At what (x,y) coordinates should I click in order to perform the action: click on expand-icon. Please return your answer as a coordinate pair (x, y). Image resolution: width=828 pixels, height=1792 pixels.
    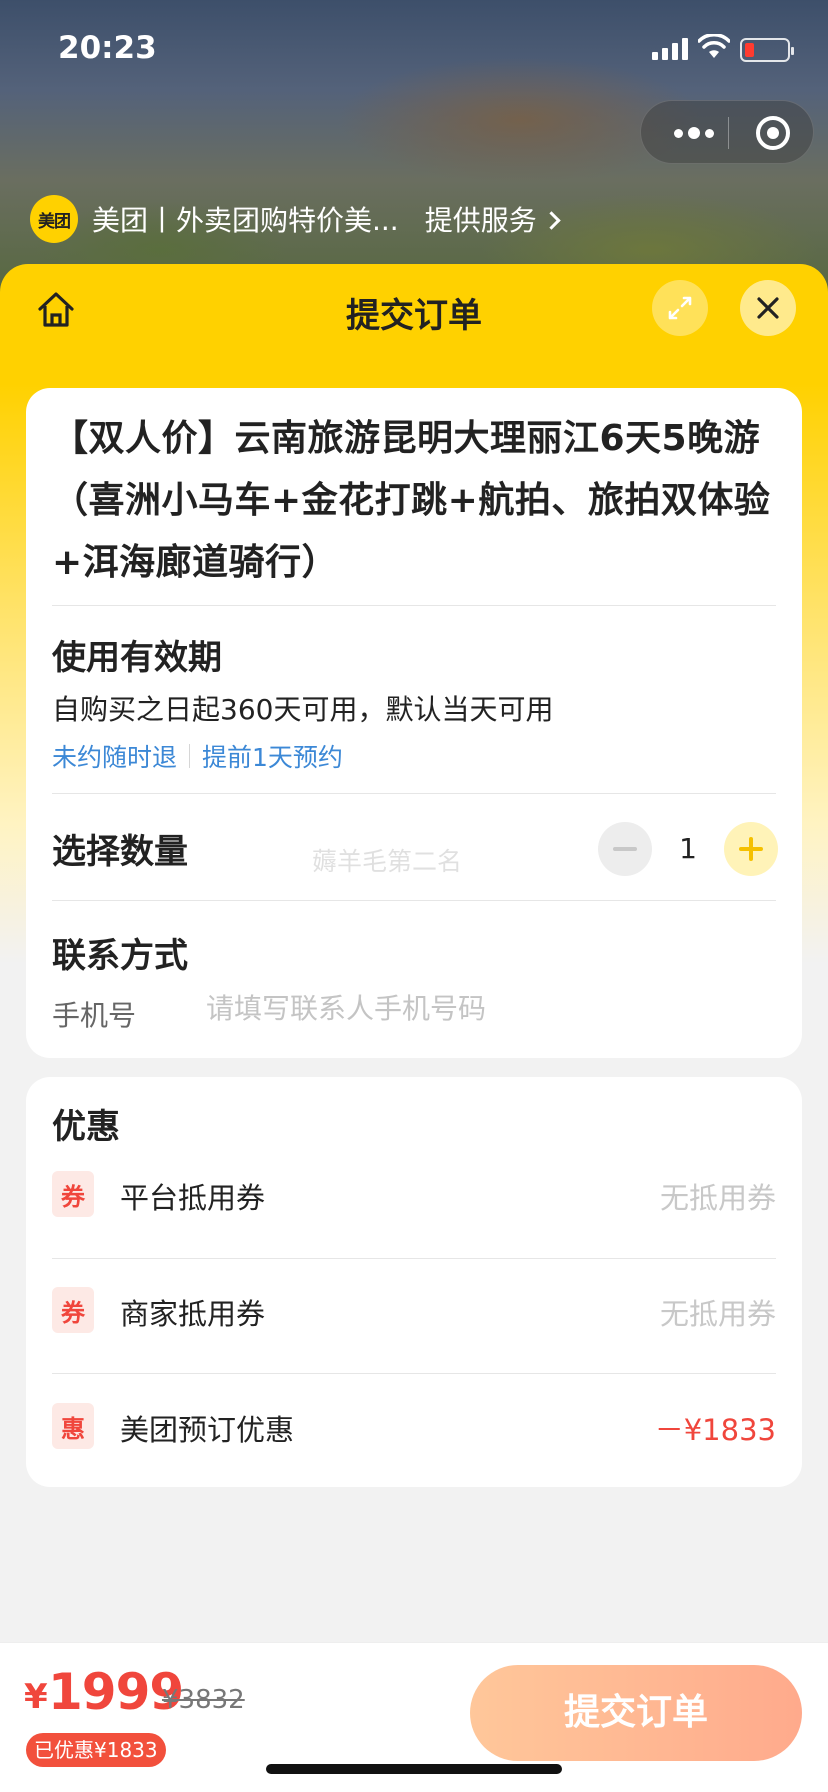
    Looking at the image, I should click on (680, 308).